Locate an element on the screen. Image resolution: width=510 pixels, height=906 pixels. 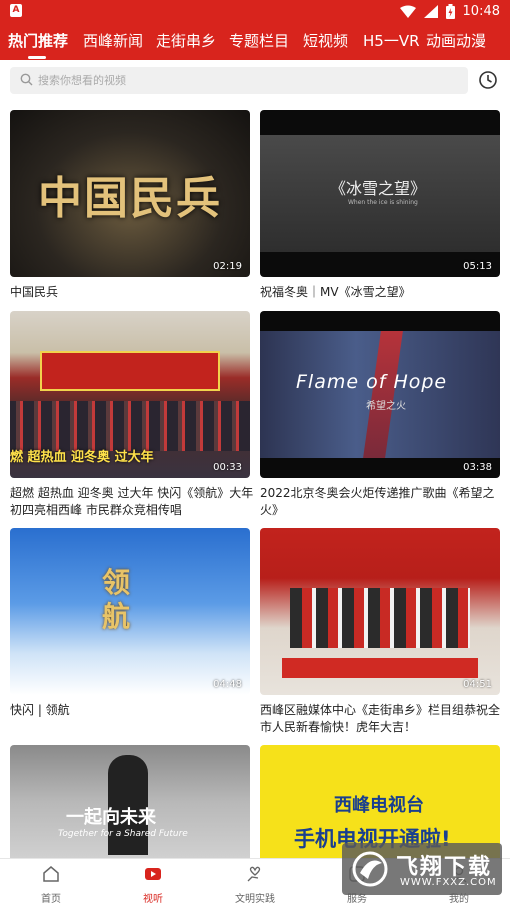
video-thumbnail: 中国民兵 02:19 is located at coordinates (130, 193).